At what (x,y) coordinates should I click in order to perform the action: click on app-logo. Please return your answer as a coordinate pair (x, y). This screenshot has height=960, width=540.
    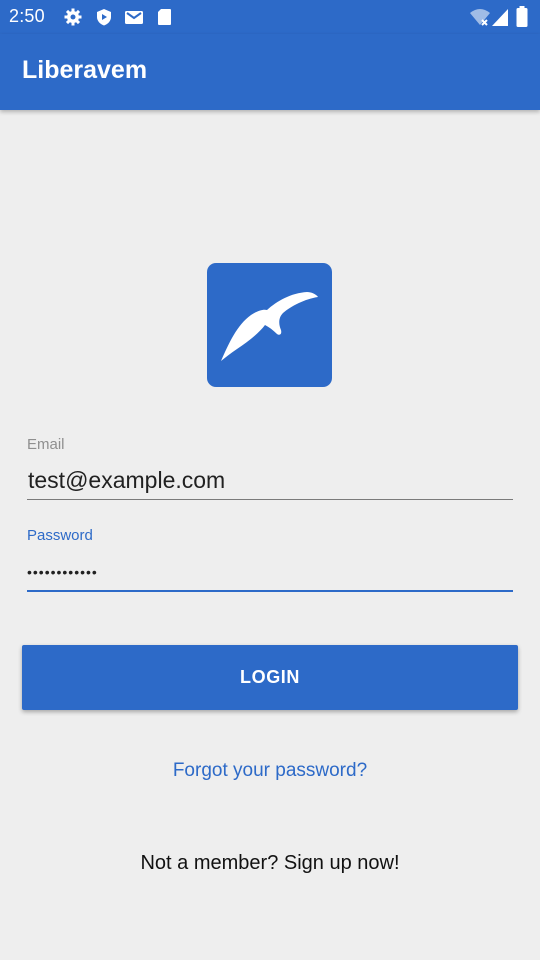
    Looking at the image, I should click on (269, 325).